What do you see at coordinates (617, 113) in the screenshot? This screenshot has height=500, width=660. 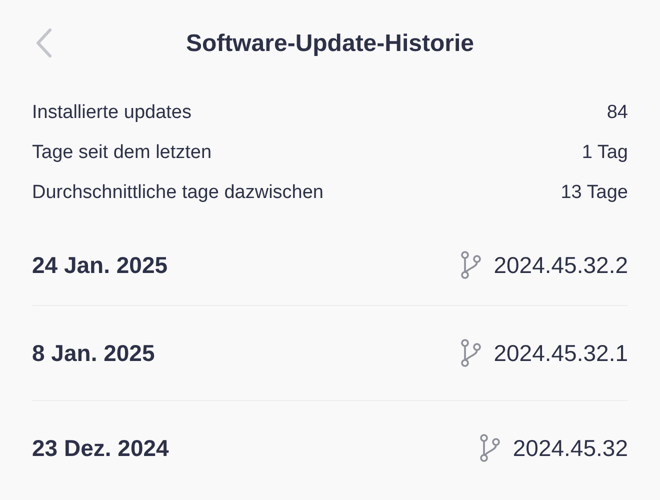 I see `stat-value: 84` at bounding box center [617, 113].